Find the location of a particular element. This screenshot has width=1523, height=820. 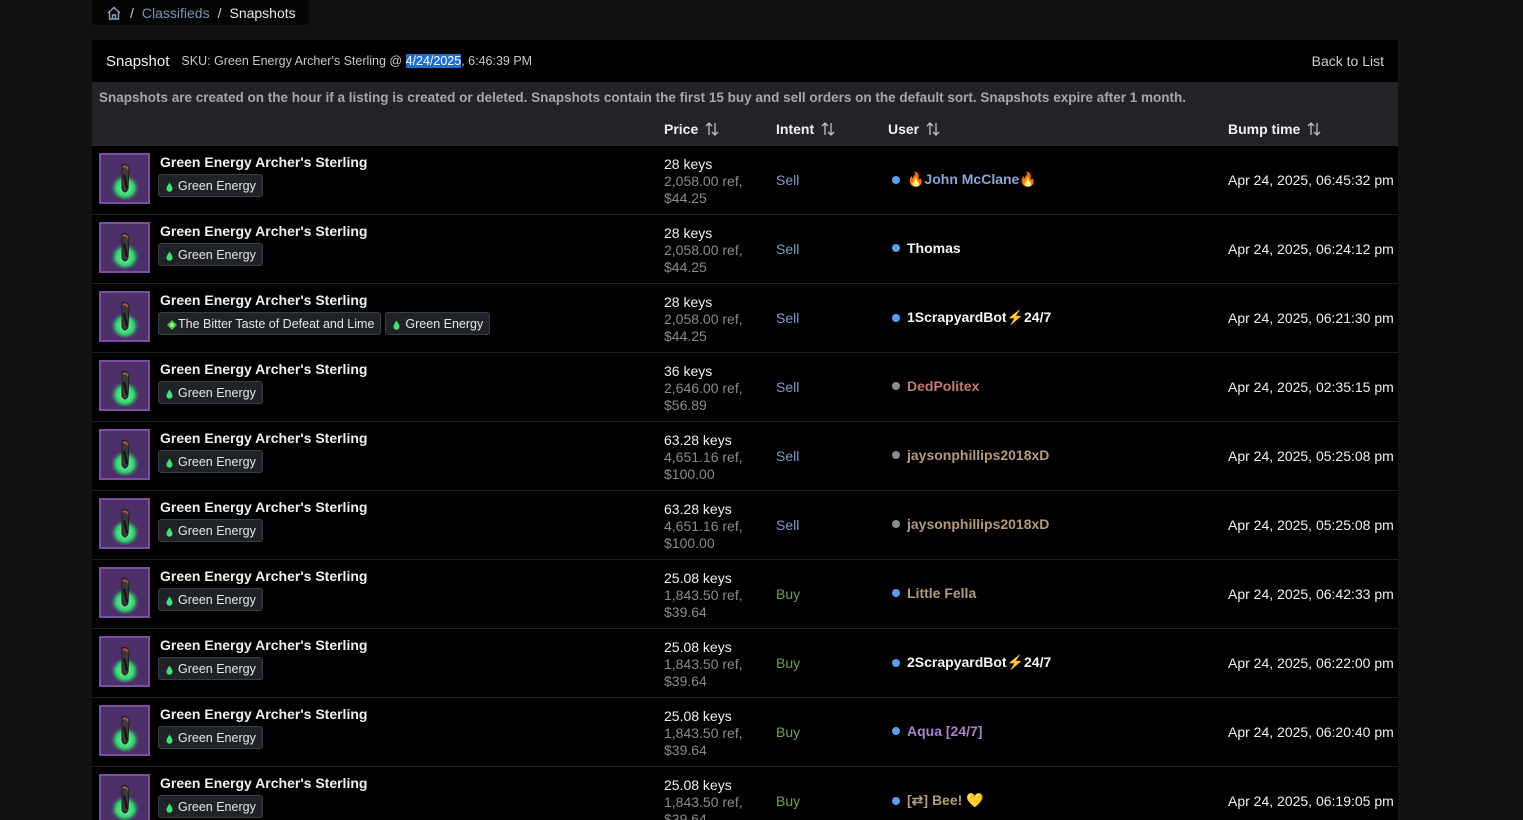

column-user: User is located at coordinates (914, 129).